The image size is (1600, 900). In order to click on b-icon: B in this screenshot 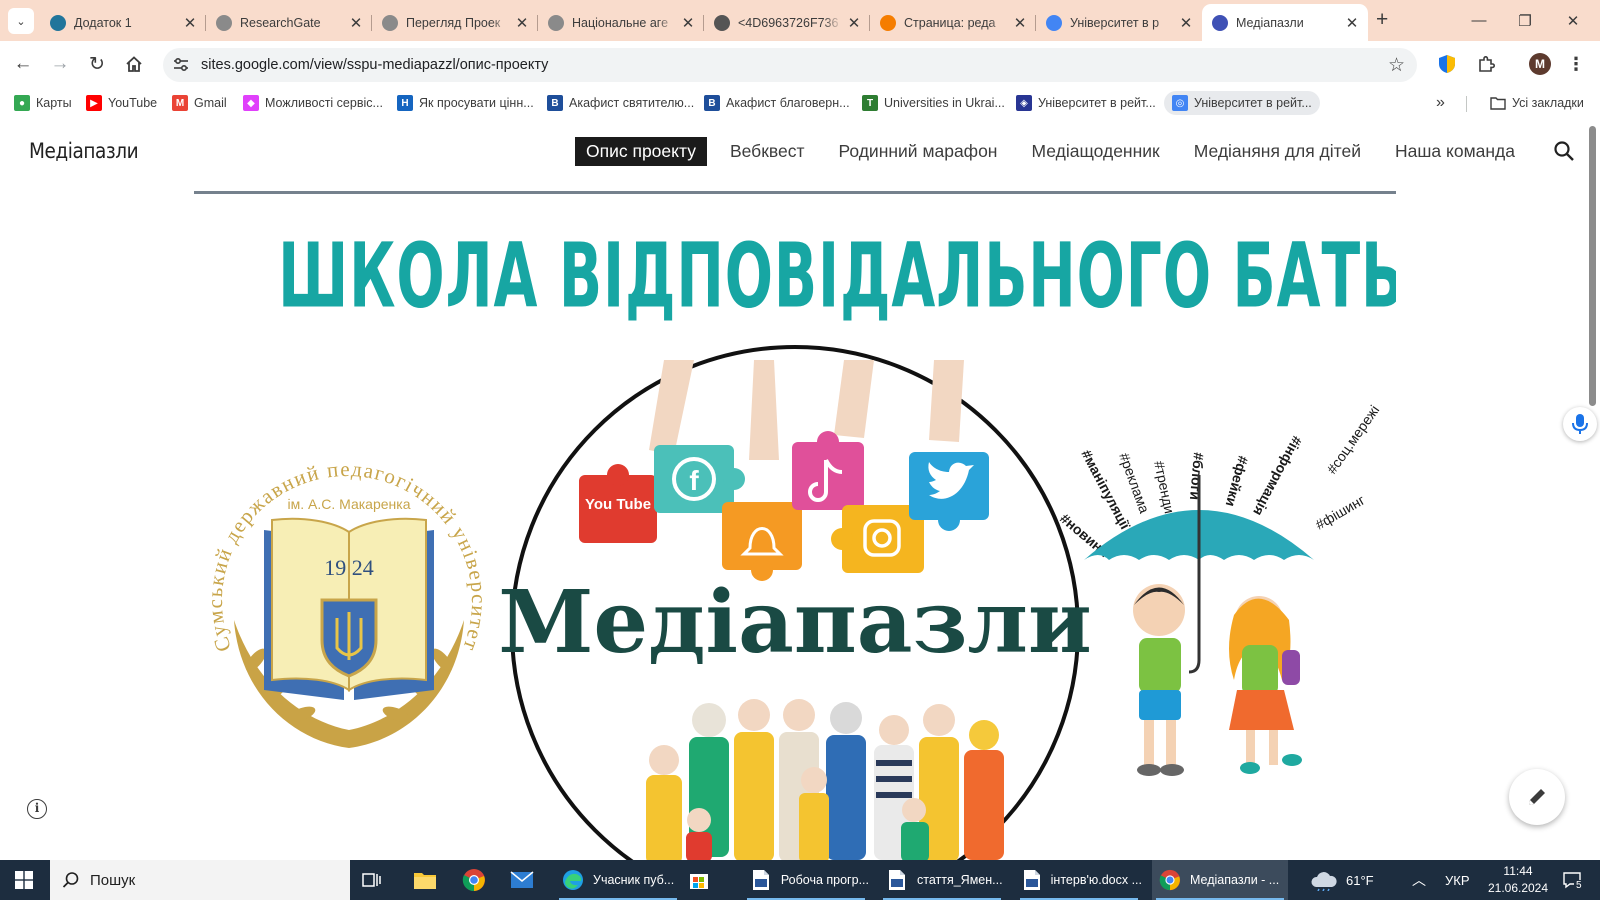, I will do `click(555, 103)`.